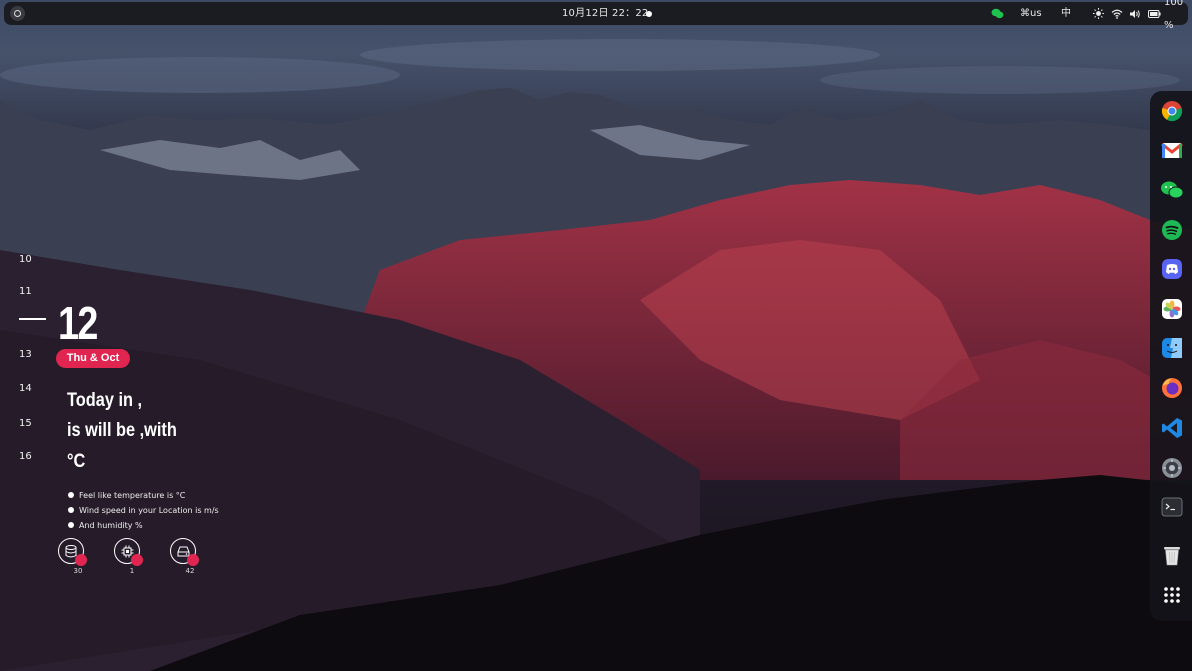 The image size is (1192, 671). I want to click on dock-vscode, so click(1172, 428).